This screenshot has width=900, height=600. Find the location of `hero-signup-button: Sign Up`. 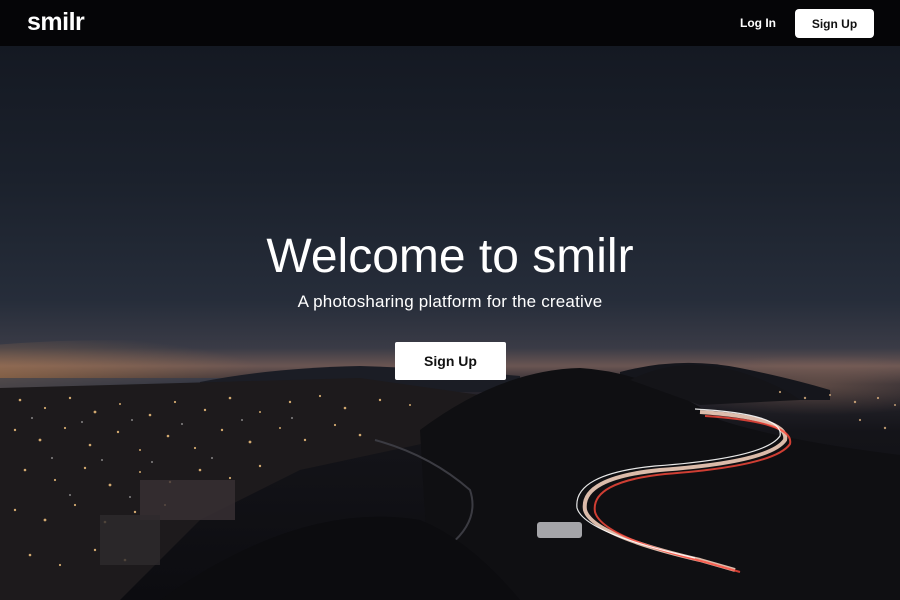

hero-signup-button: Sign Up is located at coordinates (450, 361).